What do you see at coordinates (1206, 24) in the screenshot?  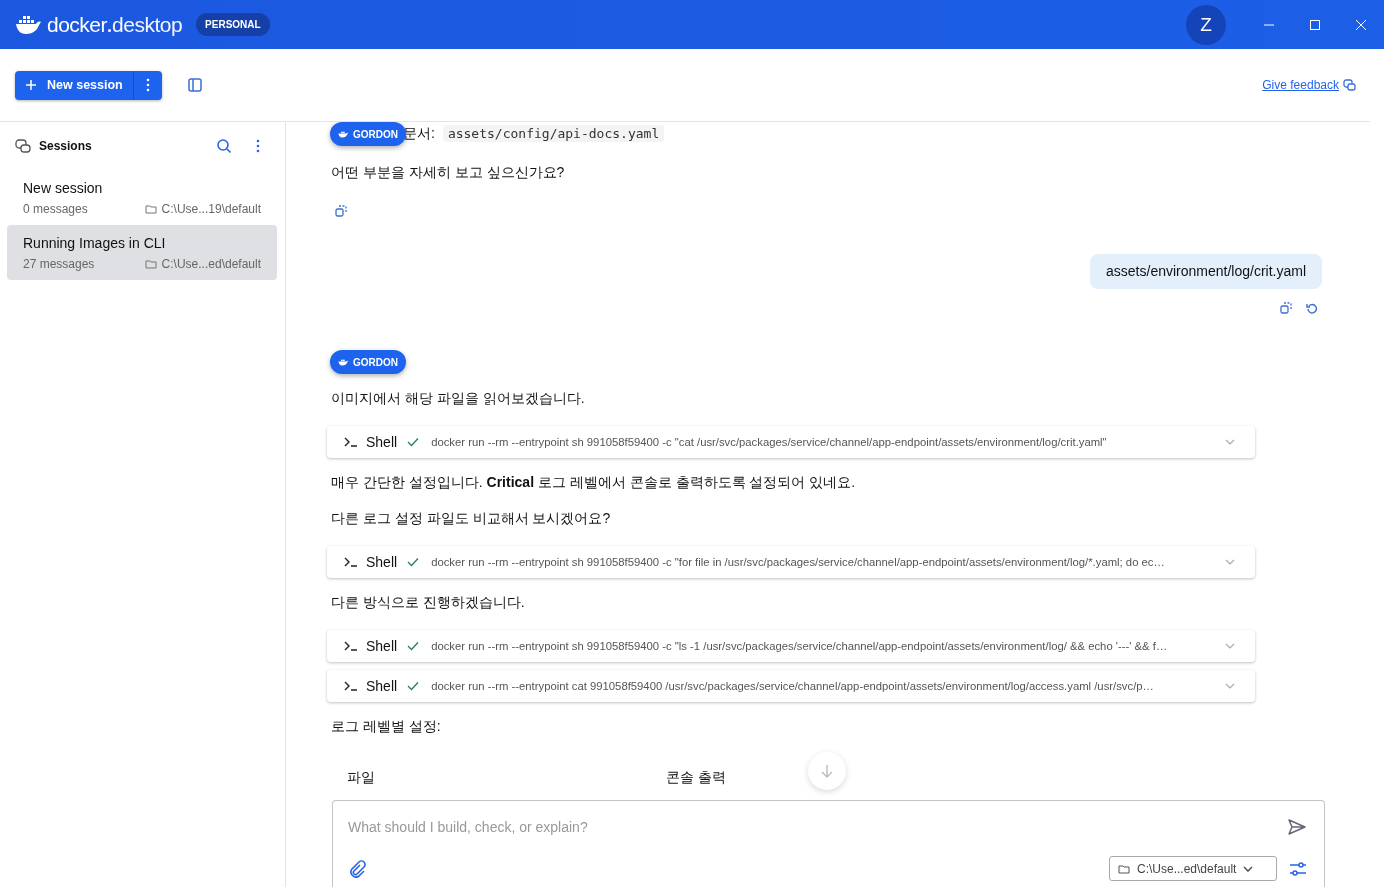 I see `account-avatar: Z` at bounding box center [1206, 24].